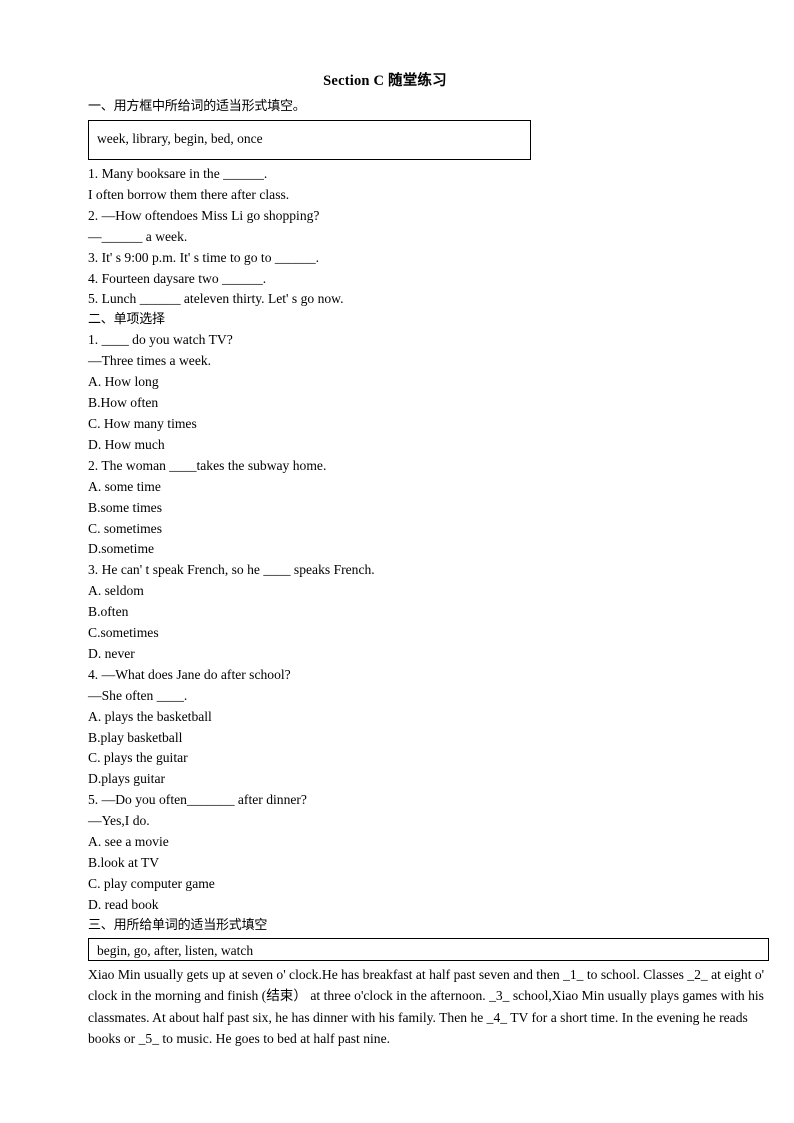 The image size is (794, 1123). What do you see at coordinates (430, 905) in the screenshot?
I see `section-two-q5-option-d: D. read book` at bounding box center [430, 905].